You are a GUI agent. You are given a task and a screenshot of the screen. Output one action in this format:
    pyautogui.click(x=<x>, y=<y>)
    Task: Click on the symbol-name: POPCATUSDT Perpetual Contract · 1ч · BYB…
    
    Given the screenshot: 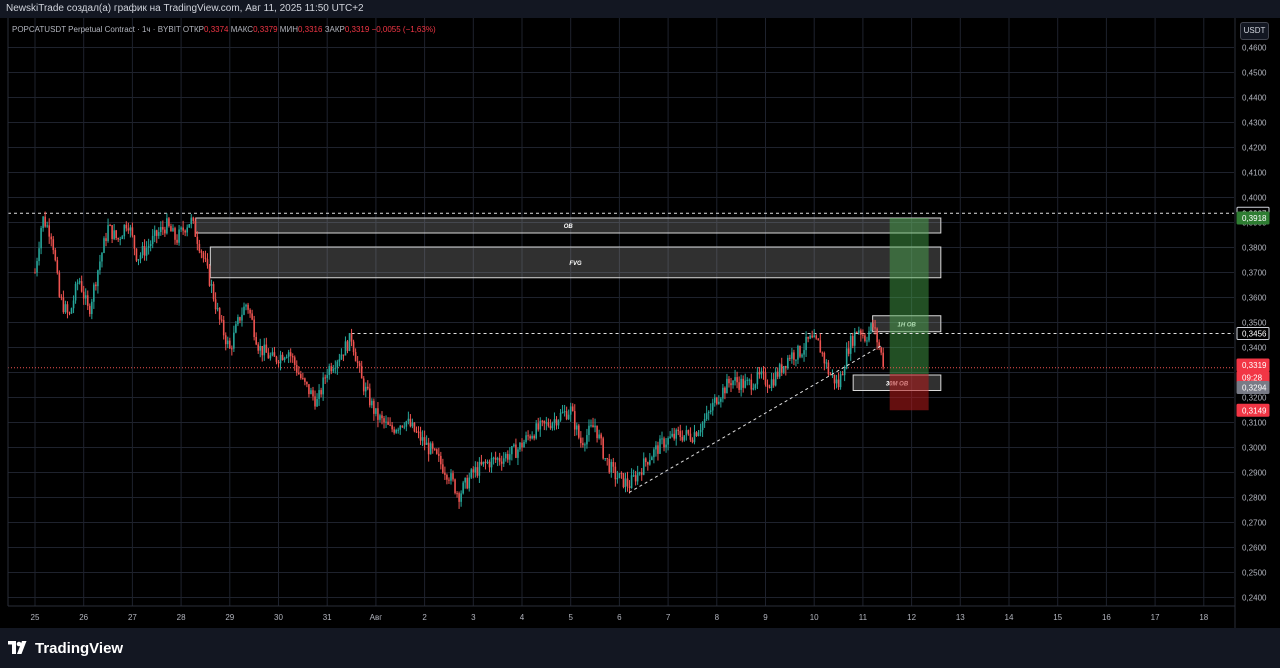 What is the action you would take?
    pyautogui.click(x=96, y=29)
    